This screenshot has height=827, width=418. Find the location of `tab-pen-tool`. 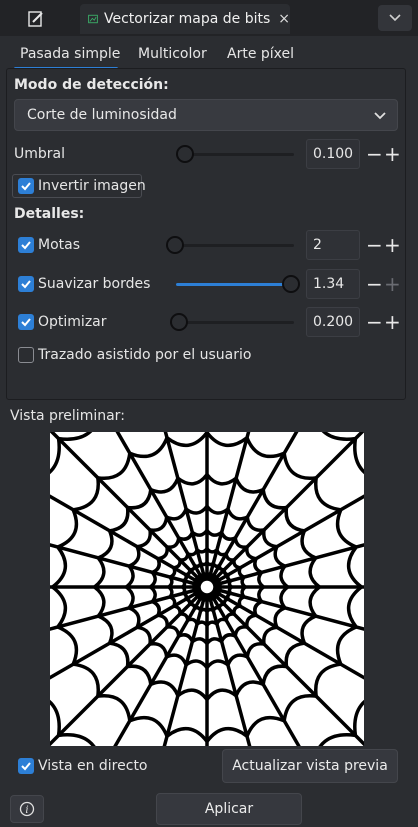

tab-pen-tool is located at coordinates (36, 19).